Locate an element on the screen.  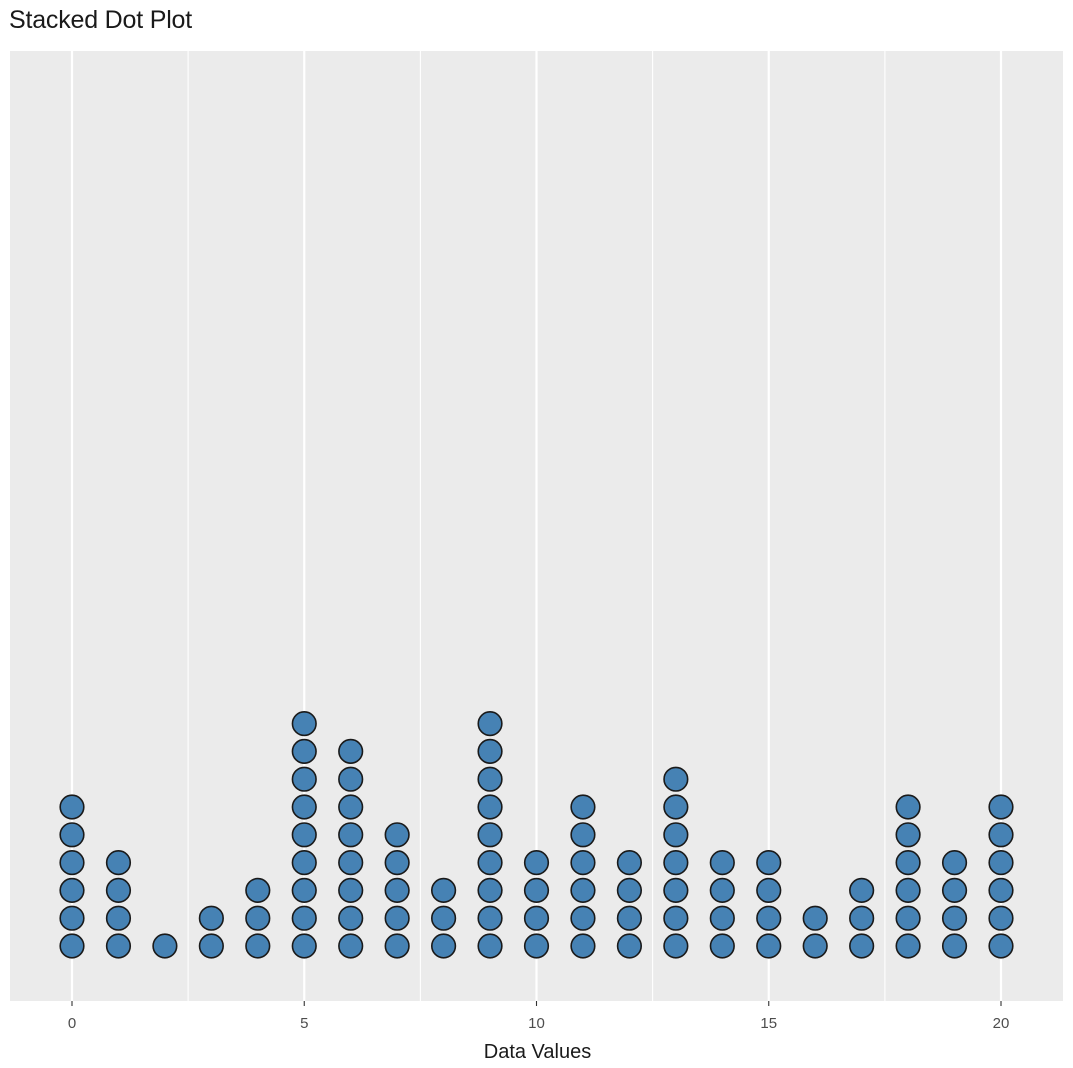
x-tick-label: 10 is located at coordinates (536, 1023).